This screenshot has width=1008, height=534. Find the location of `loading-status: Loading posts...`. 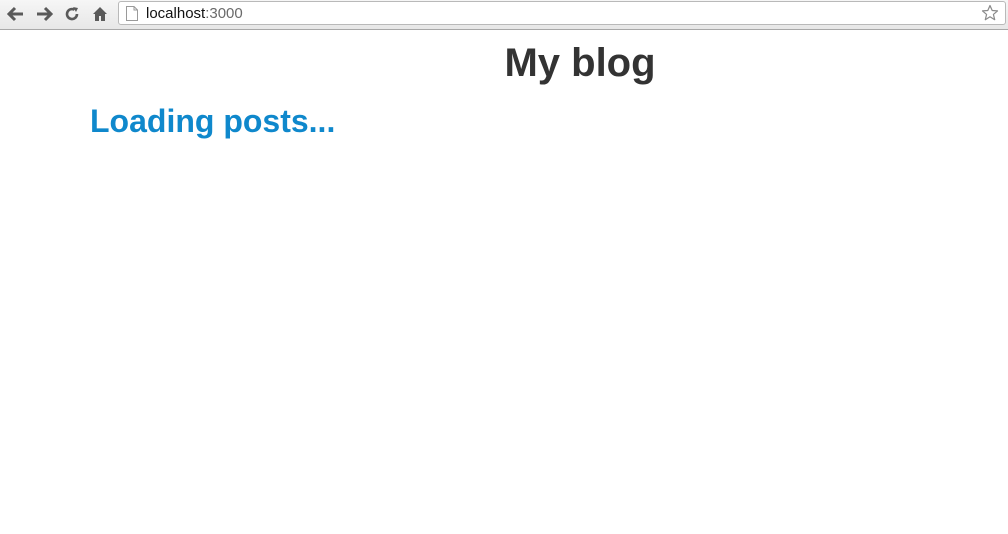

loading-status: Loading posts... is located at coordinates (213, 121).